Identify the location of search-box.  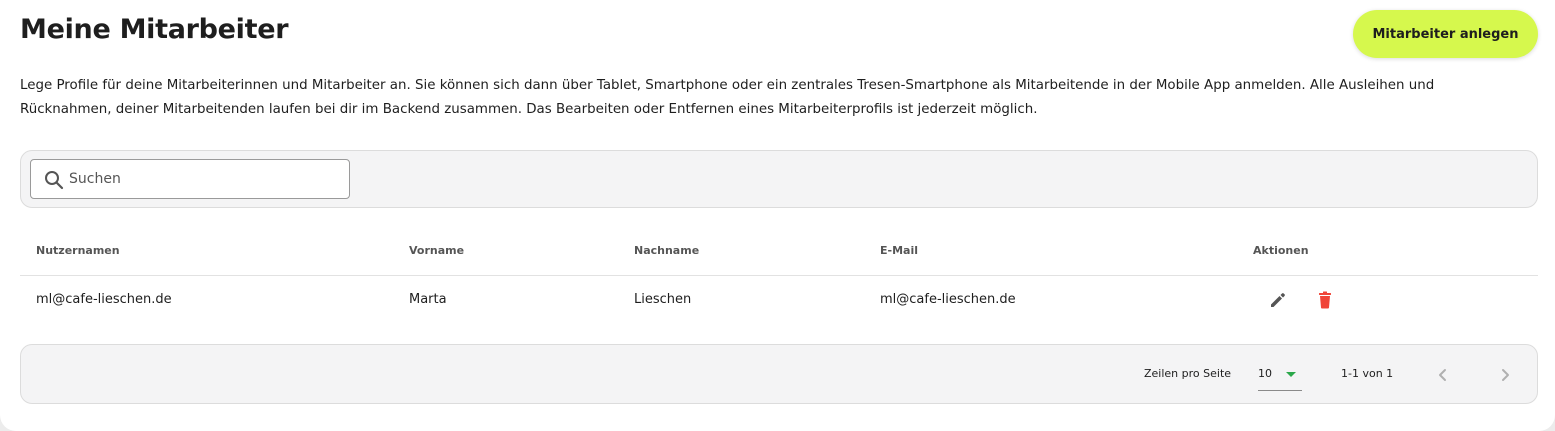
(190, 179).